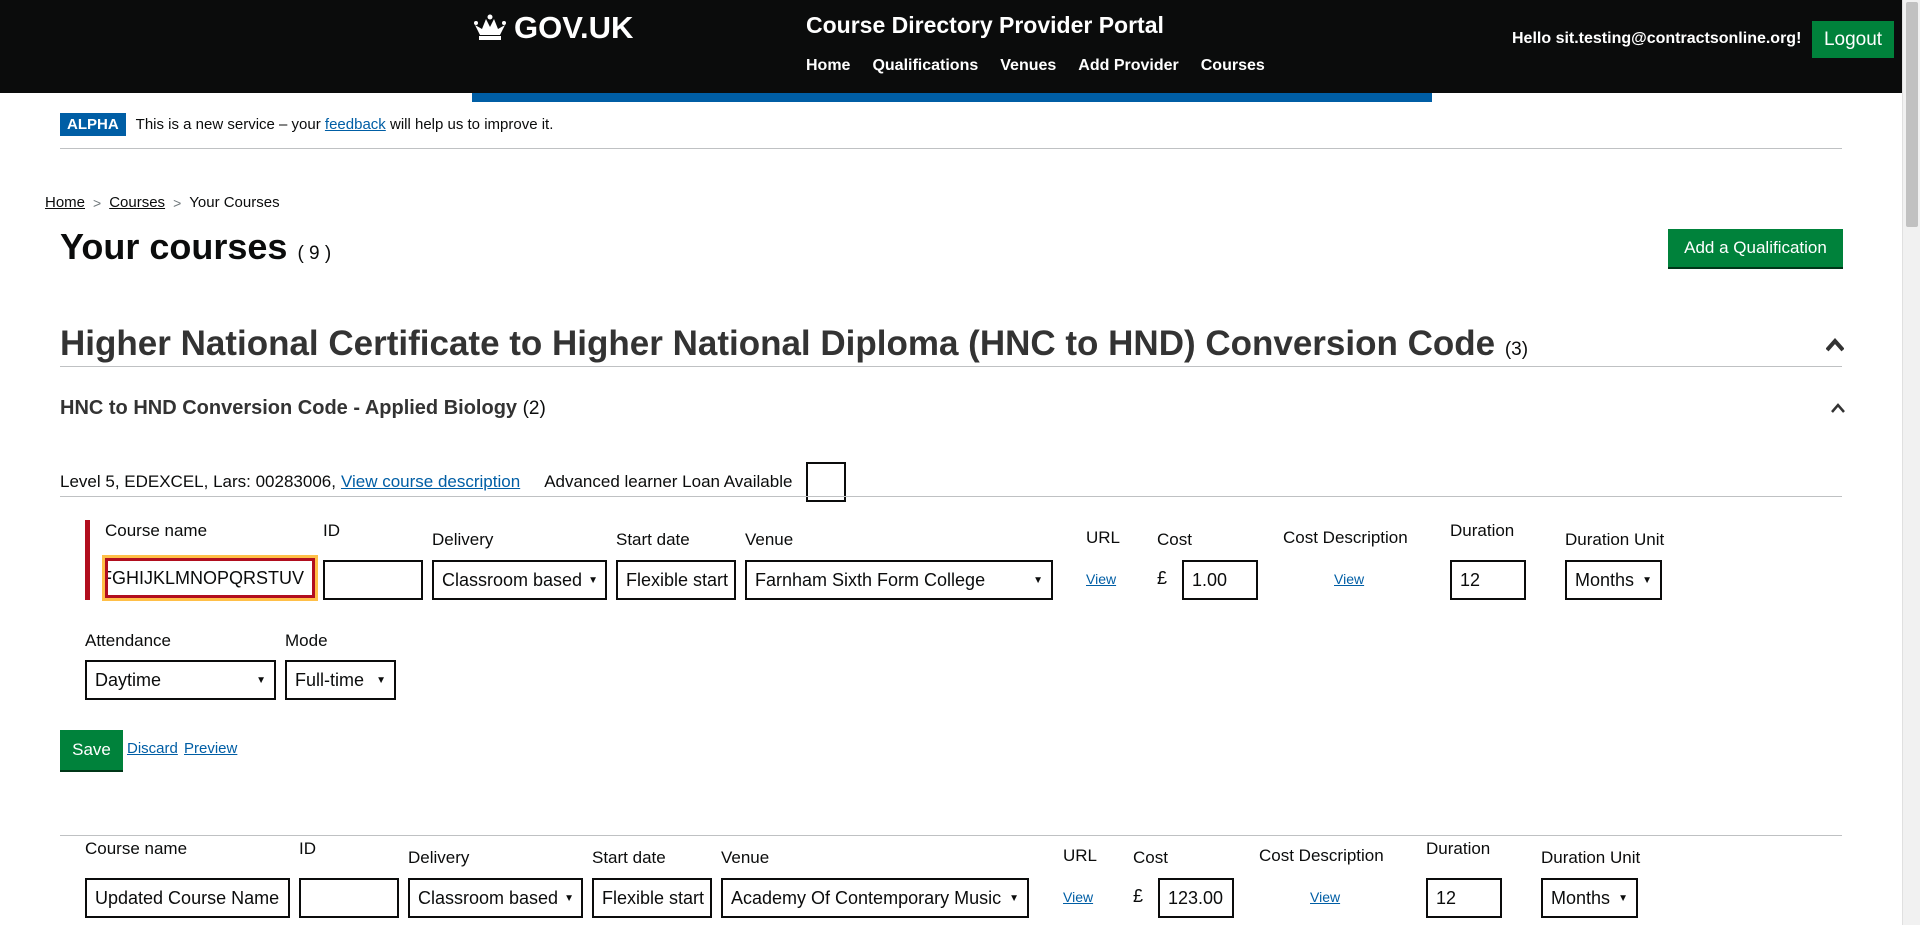 Image resolution: width=1920 pixels, height=925 pixels. What do you see at coordinates (1196, 898) in the screenshot?
I see `cost-input: 123.00` at bounding box center [1196, 898].